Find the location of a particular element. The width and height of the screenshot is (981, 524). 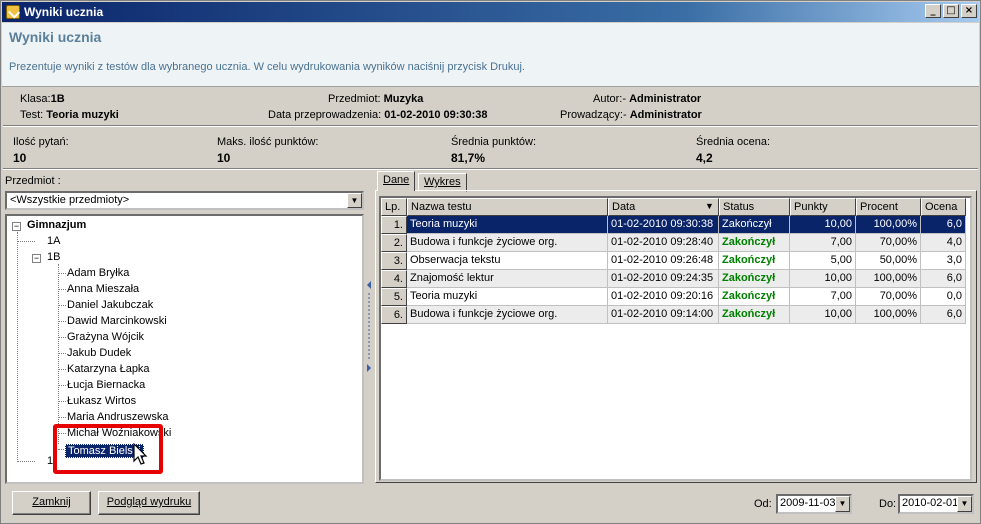

autor-value: Administrator is located at coordinates (665, 99).